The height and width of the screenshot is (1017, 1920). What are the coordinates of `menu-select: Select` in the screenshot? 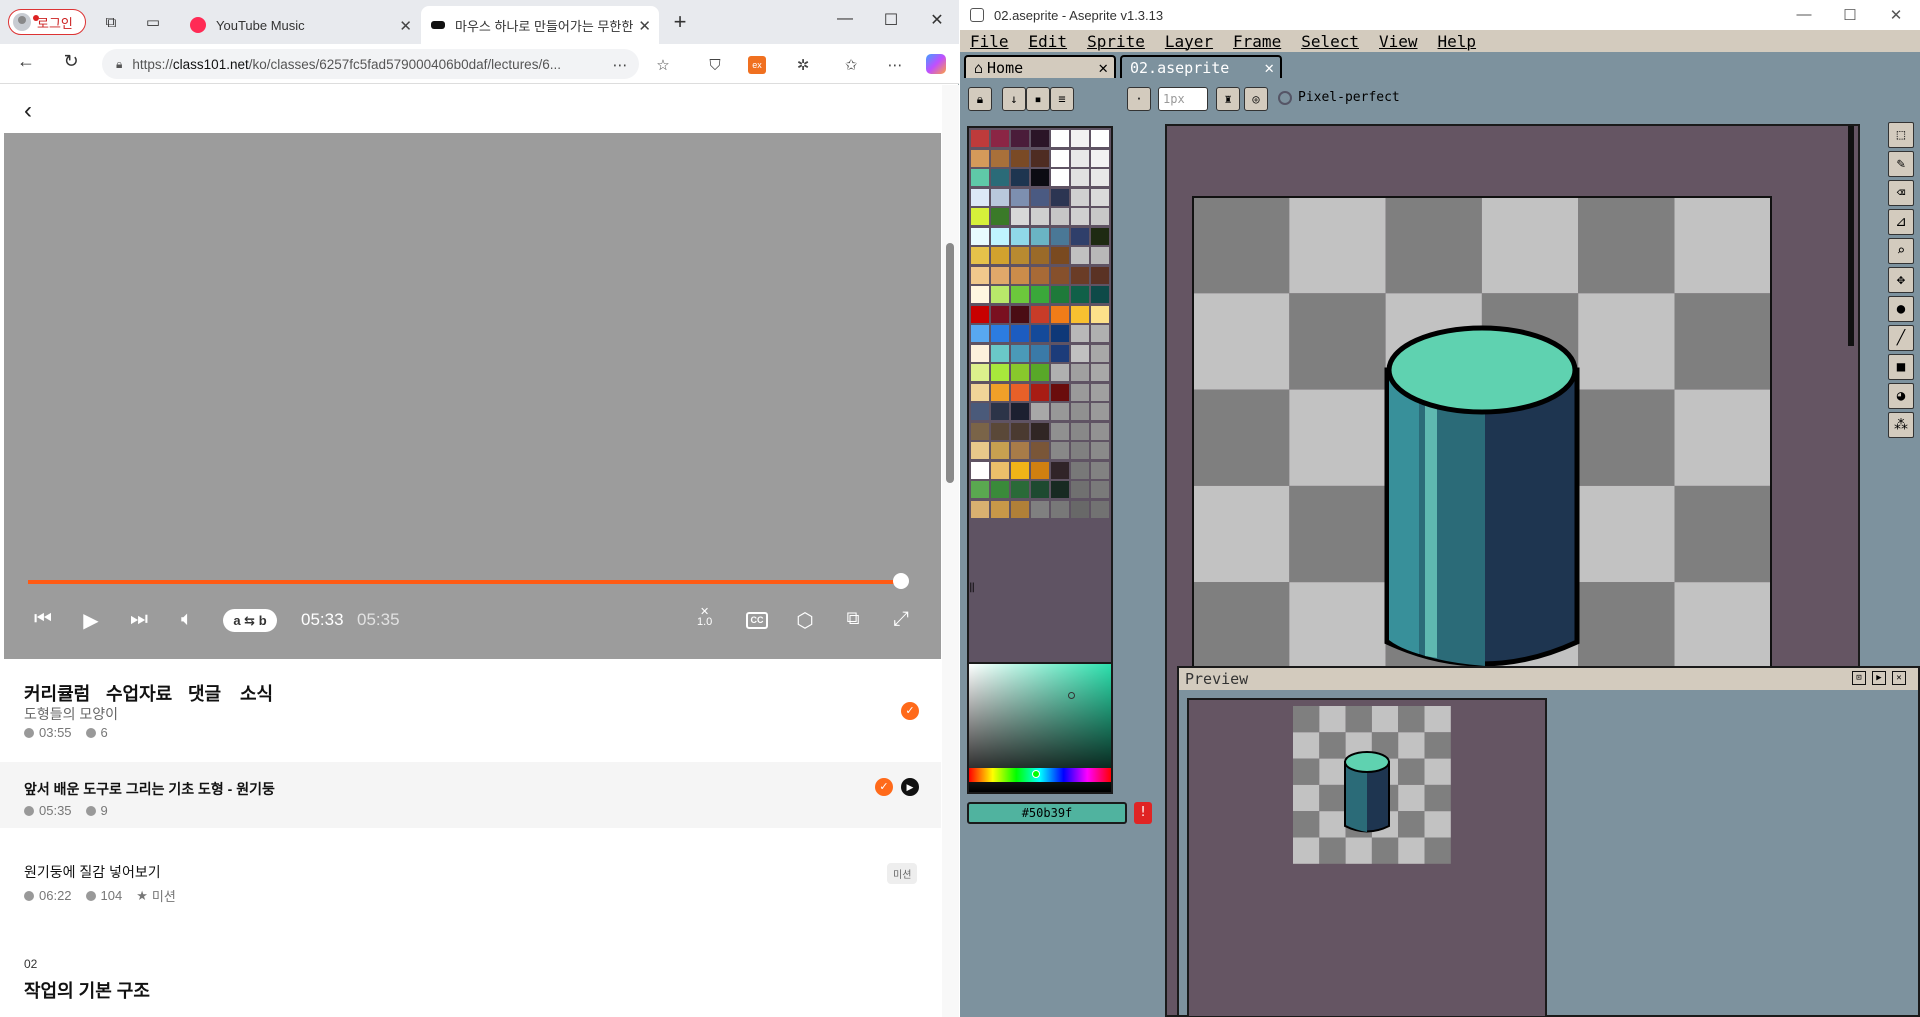 It's located at (1330, 41).